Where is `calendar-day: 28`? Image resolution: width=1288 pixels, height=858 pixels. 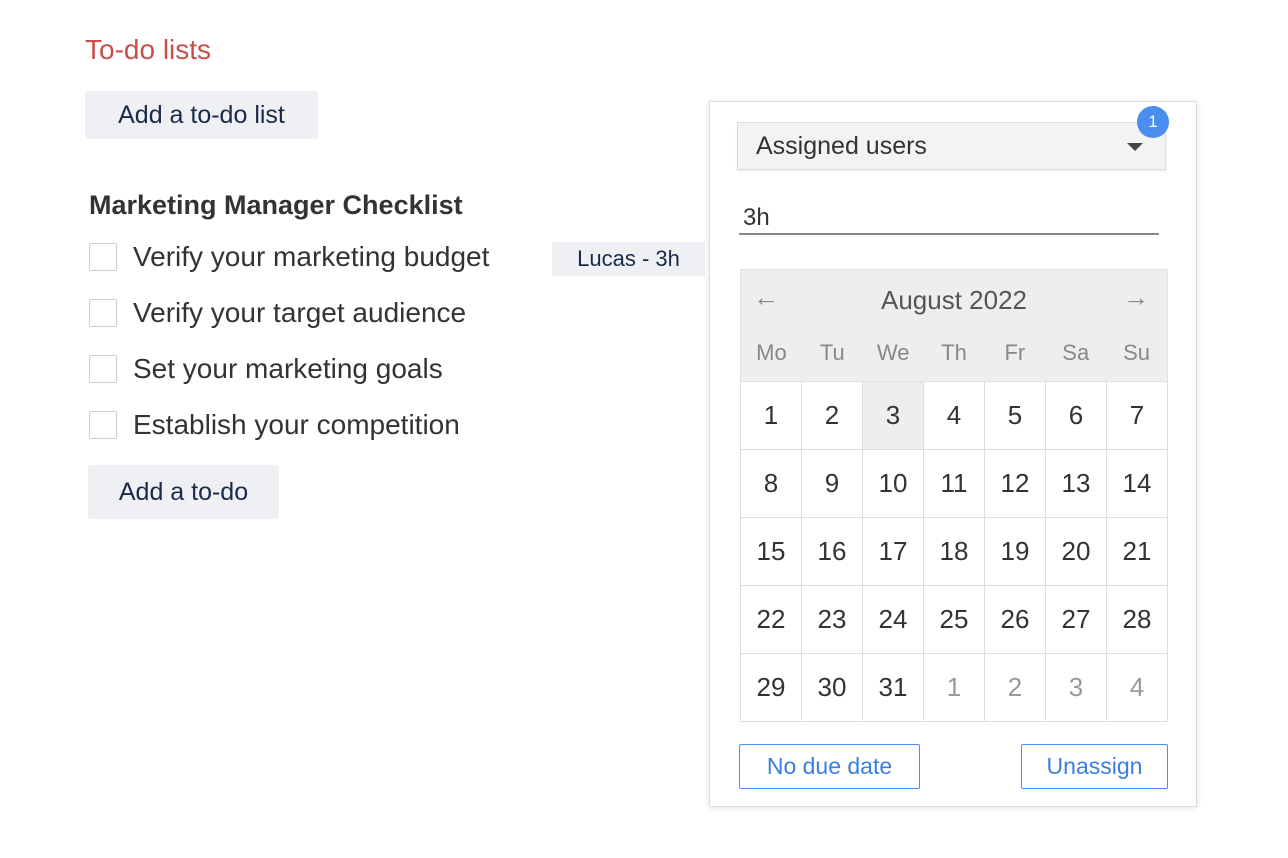
calendar-day: 28 is located at coordinates (1137, 620).